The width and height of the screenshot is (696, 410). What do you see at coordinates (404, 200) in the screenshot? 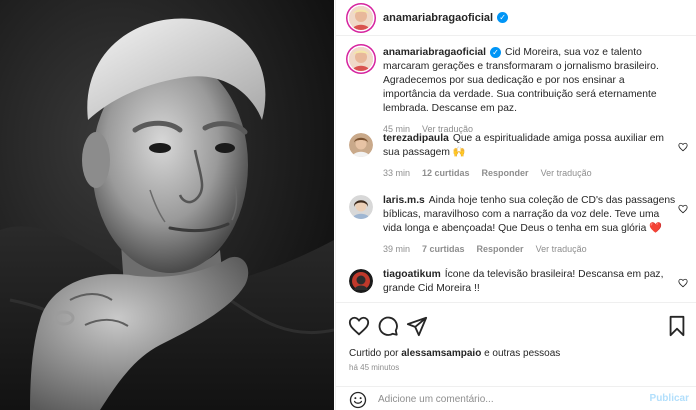
I see `comment-author: laris.m.s` at bounding box center [404, 200].